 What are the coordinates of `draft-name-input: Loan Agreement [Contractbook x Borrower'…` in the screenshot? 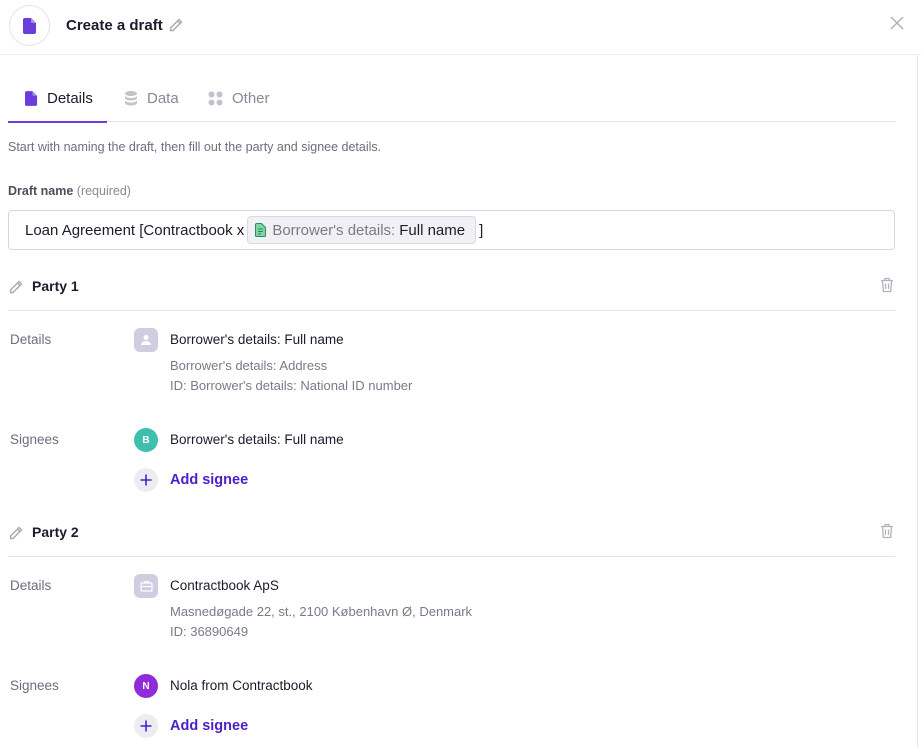 It's located at (451, 230).